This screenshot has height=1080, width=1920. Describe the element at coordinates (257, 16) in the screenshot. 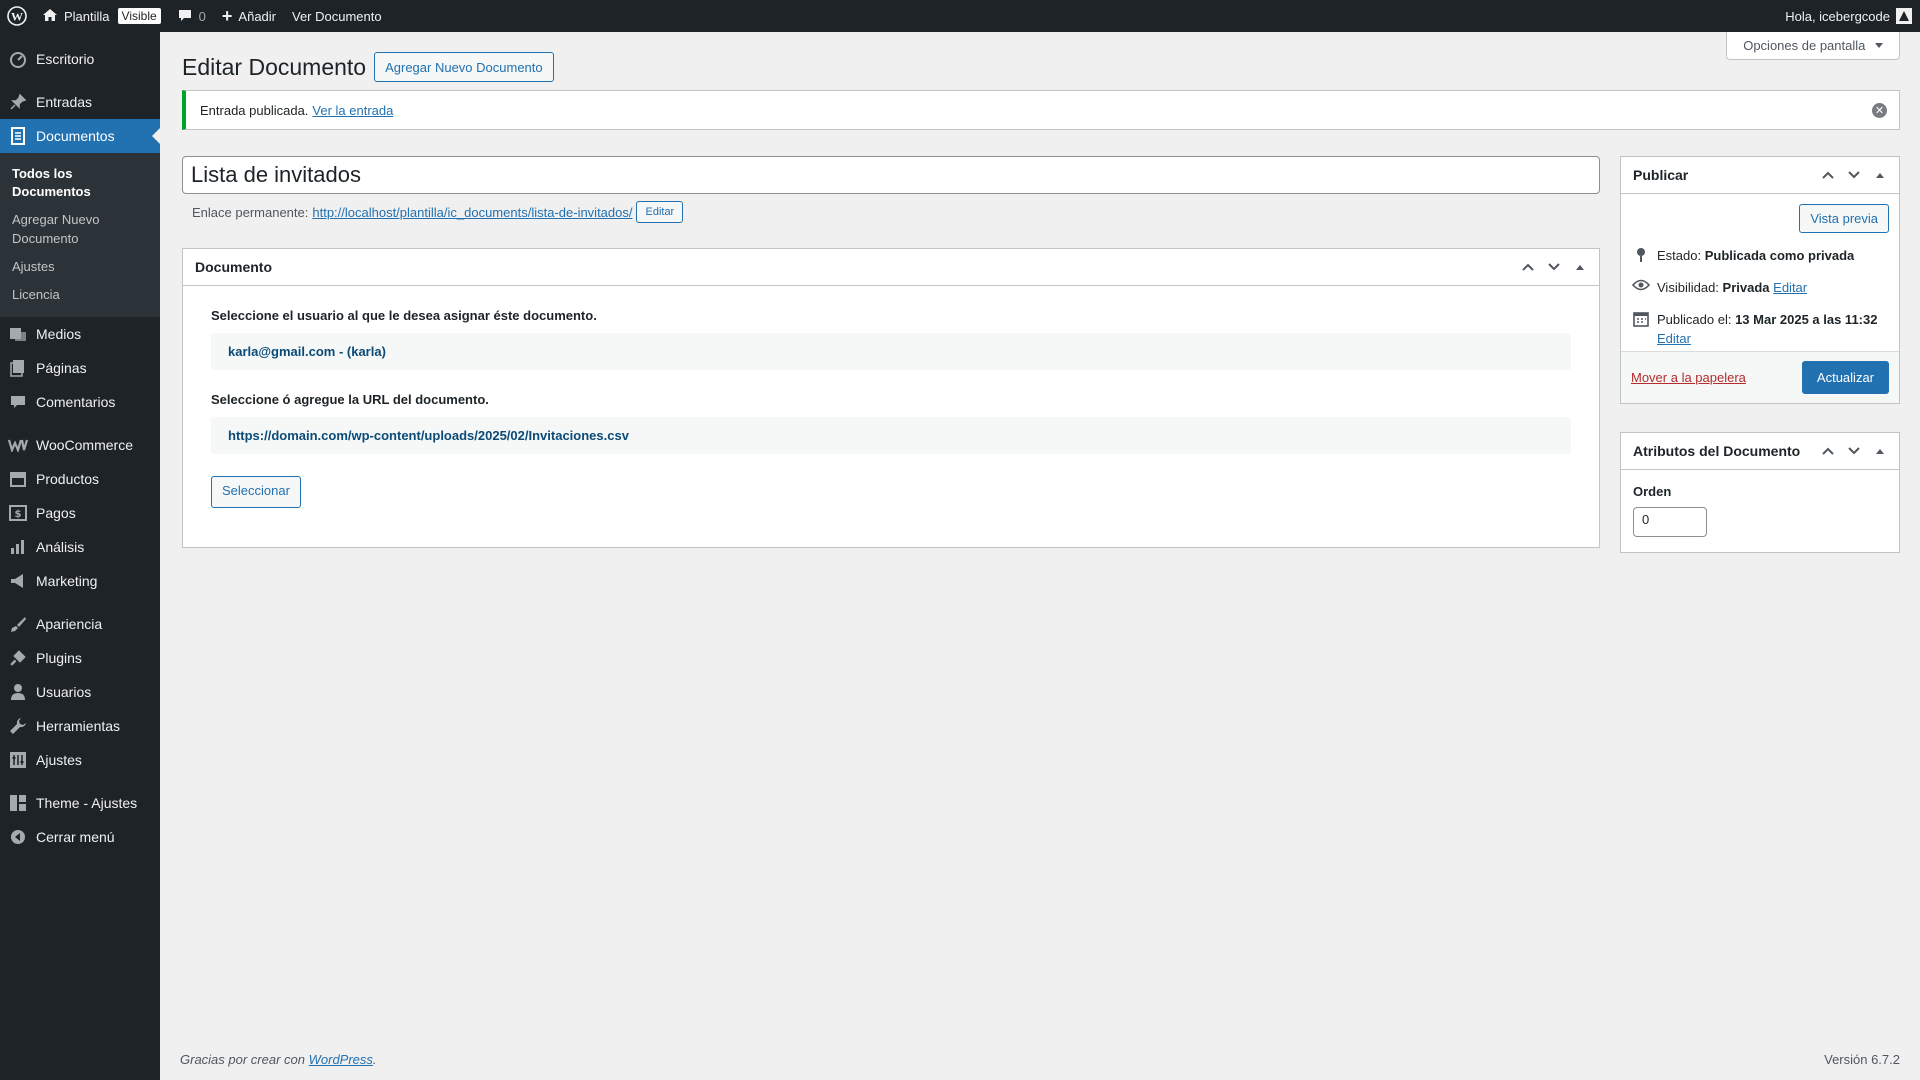

I see `add-new-label: Añadir` at that location.